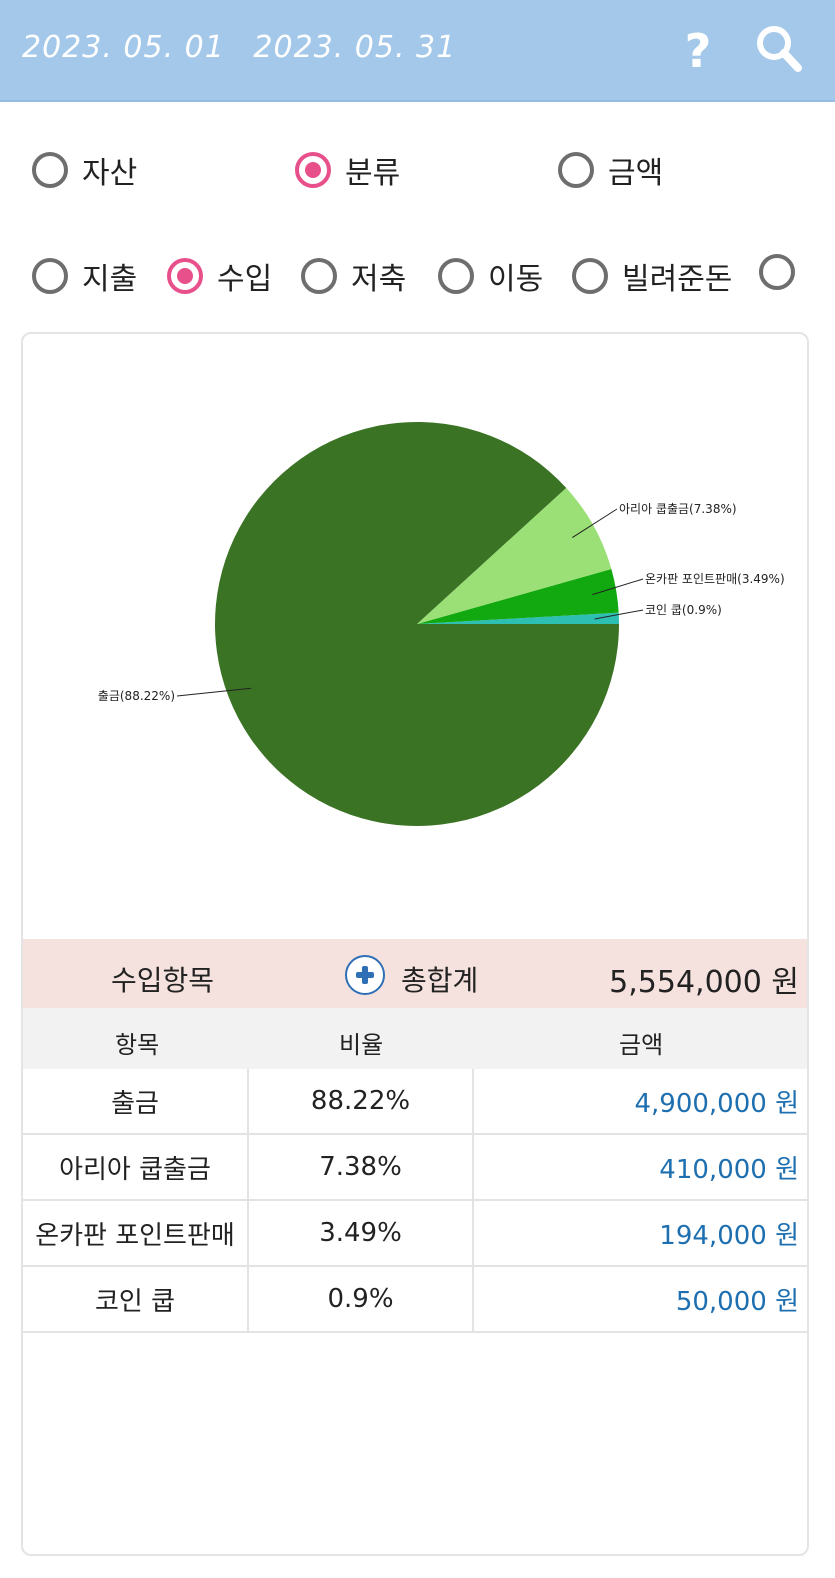  I want to click on radio-label: 이동, so click(516, 279).